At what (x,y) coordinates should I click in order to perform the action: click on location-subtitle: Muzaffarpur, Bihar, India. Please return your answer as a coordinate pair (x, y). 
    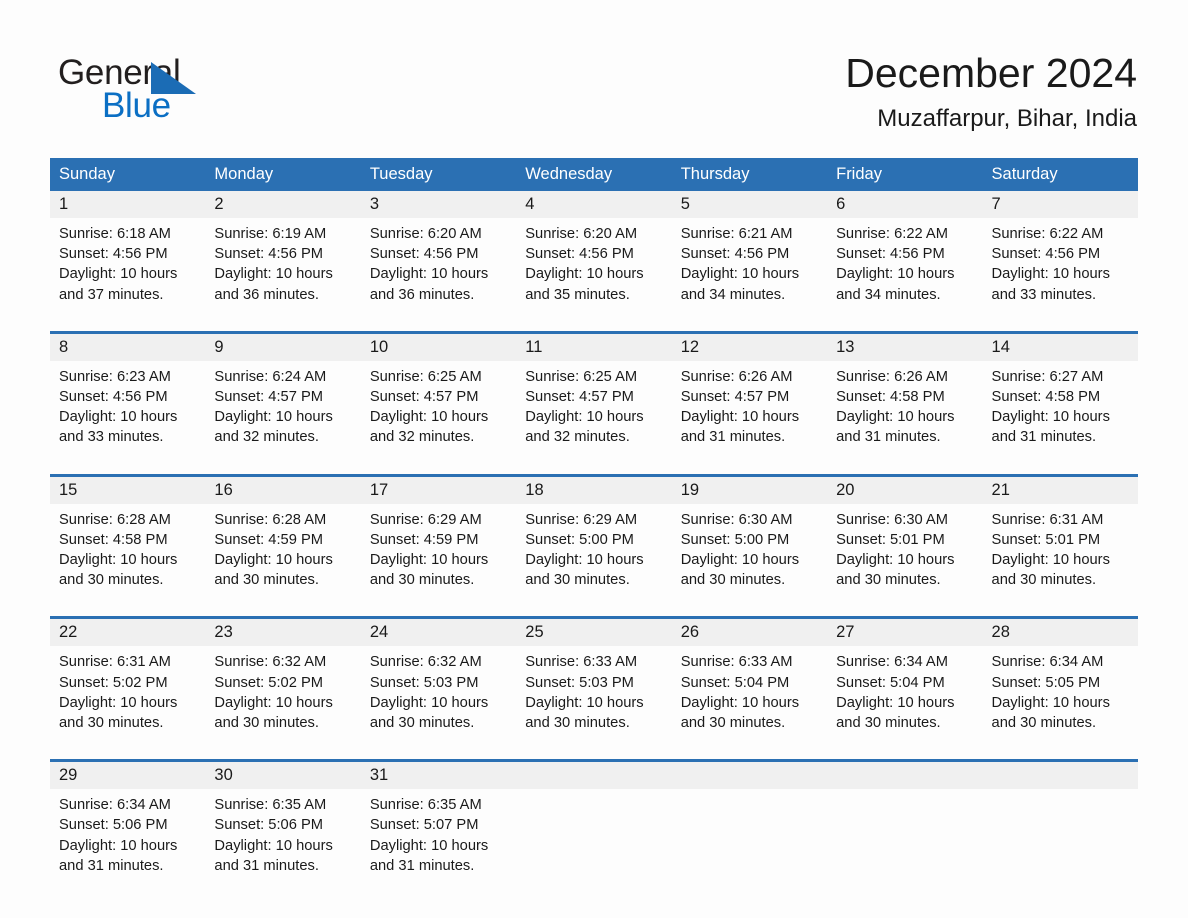
    Looking at the image, I should click on (1007, 118).